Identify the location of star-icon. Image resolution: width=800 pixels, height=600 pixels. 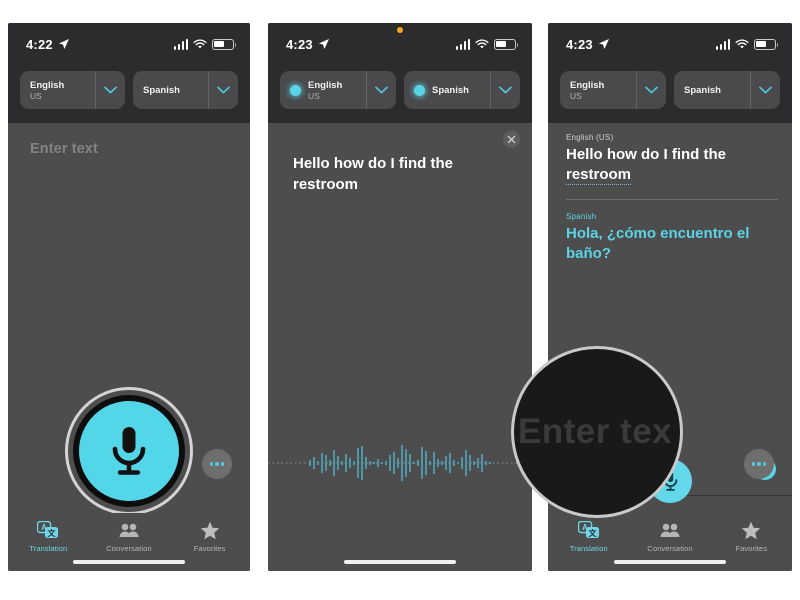
(751, 530).